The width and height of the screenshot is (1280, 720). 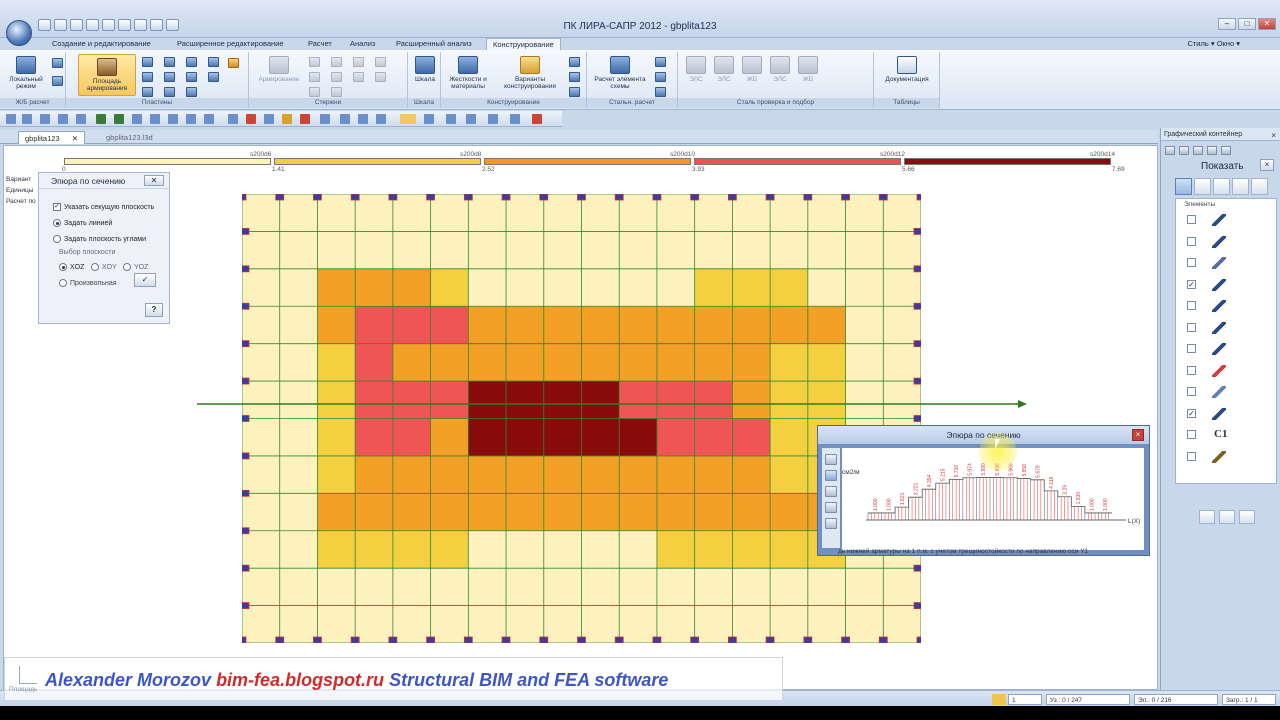 I want to click on tab-extended-edit: Расширенное редактирование, so click(x=230, y=44).